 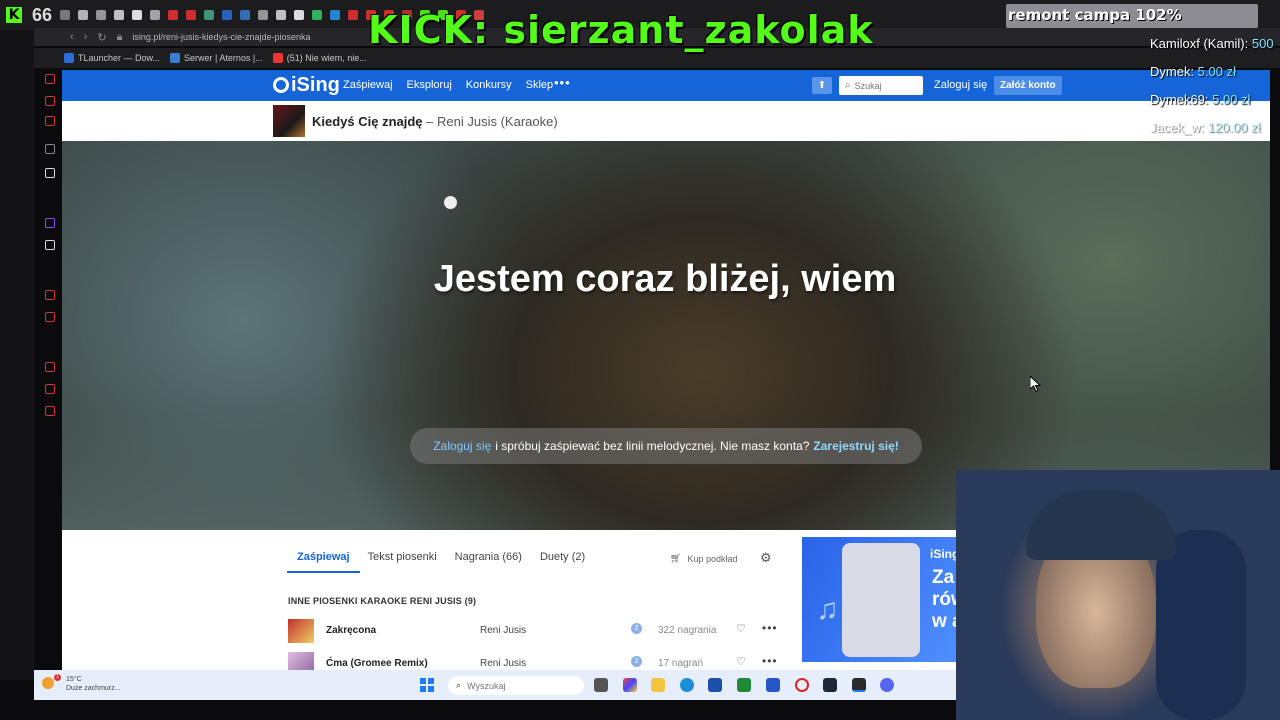 I want to click on song-row-name: Ćma (Gromee Remix), so click(x=377, y=663).